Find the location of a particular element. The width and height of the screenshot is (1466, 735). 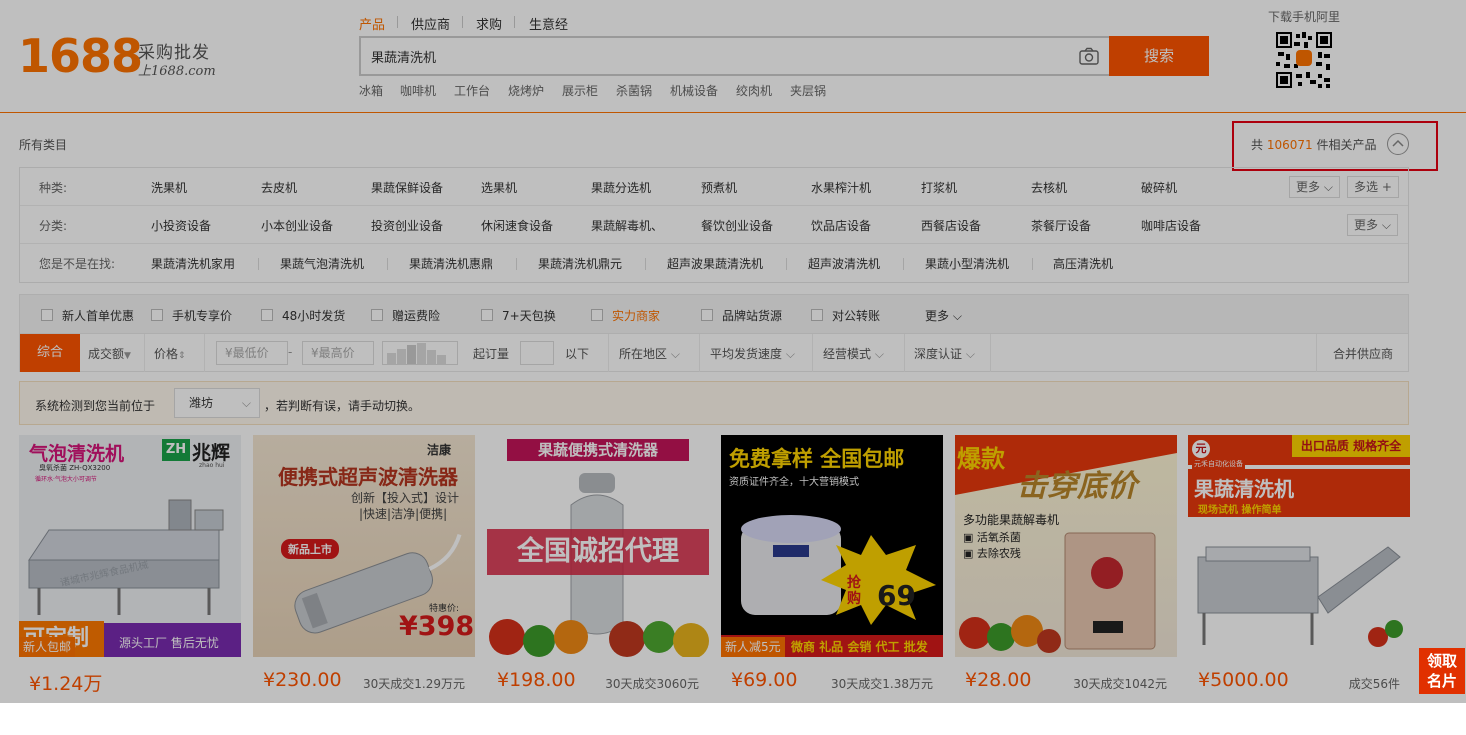

attr-value: 水果榨汁机 is located at coordinates (841, 187).